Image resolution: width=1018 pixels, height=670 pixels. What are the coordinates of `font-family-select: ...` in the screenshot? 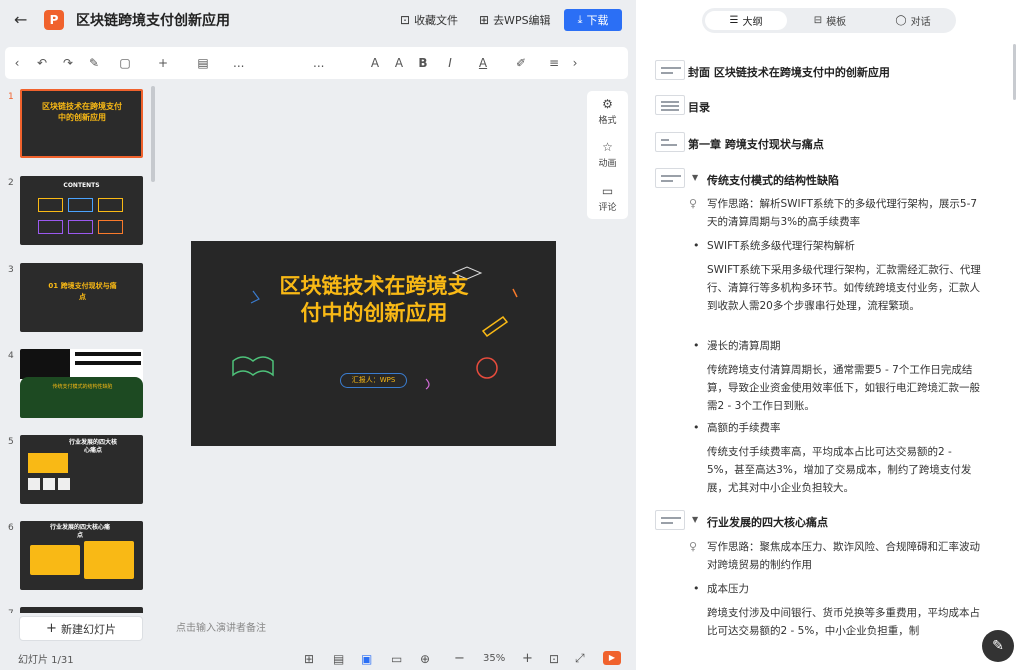 It's located at (268, 63).